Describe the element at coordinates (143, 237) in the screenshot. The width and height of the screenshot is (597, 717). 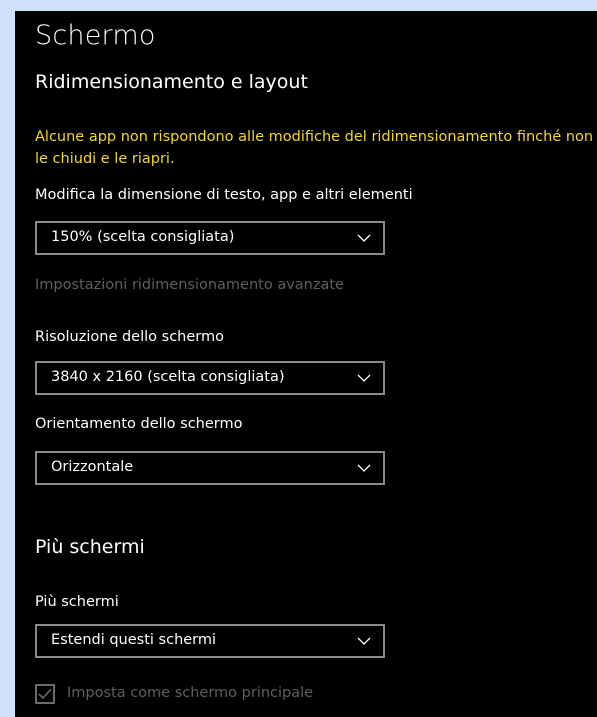
I see `scale-dropdown-value: 150% (scelta consigliata)` at that location.